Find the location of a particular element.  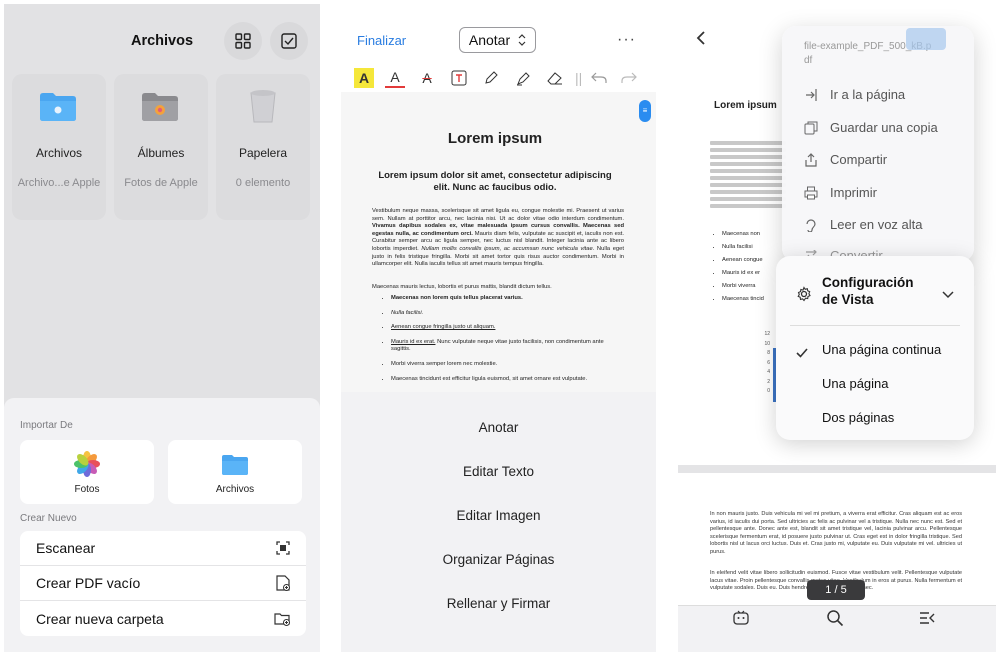

card-sublabel: Fotos de Apple is located at coordinates (161, 183).